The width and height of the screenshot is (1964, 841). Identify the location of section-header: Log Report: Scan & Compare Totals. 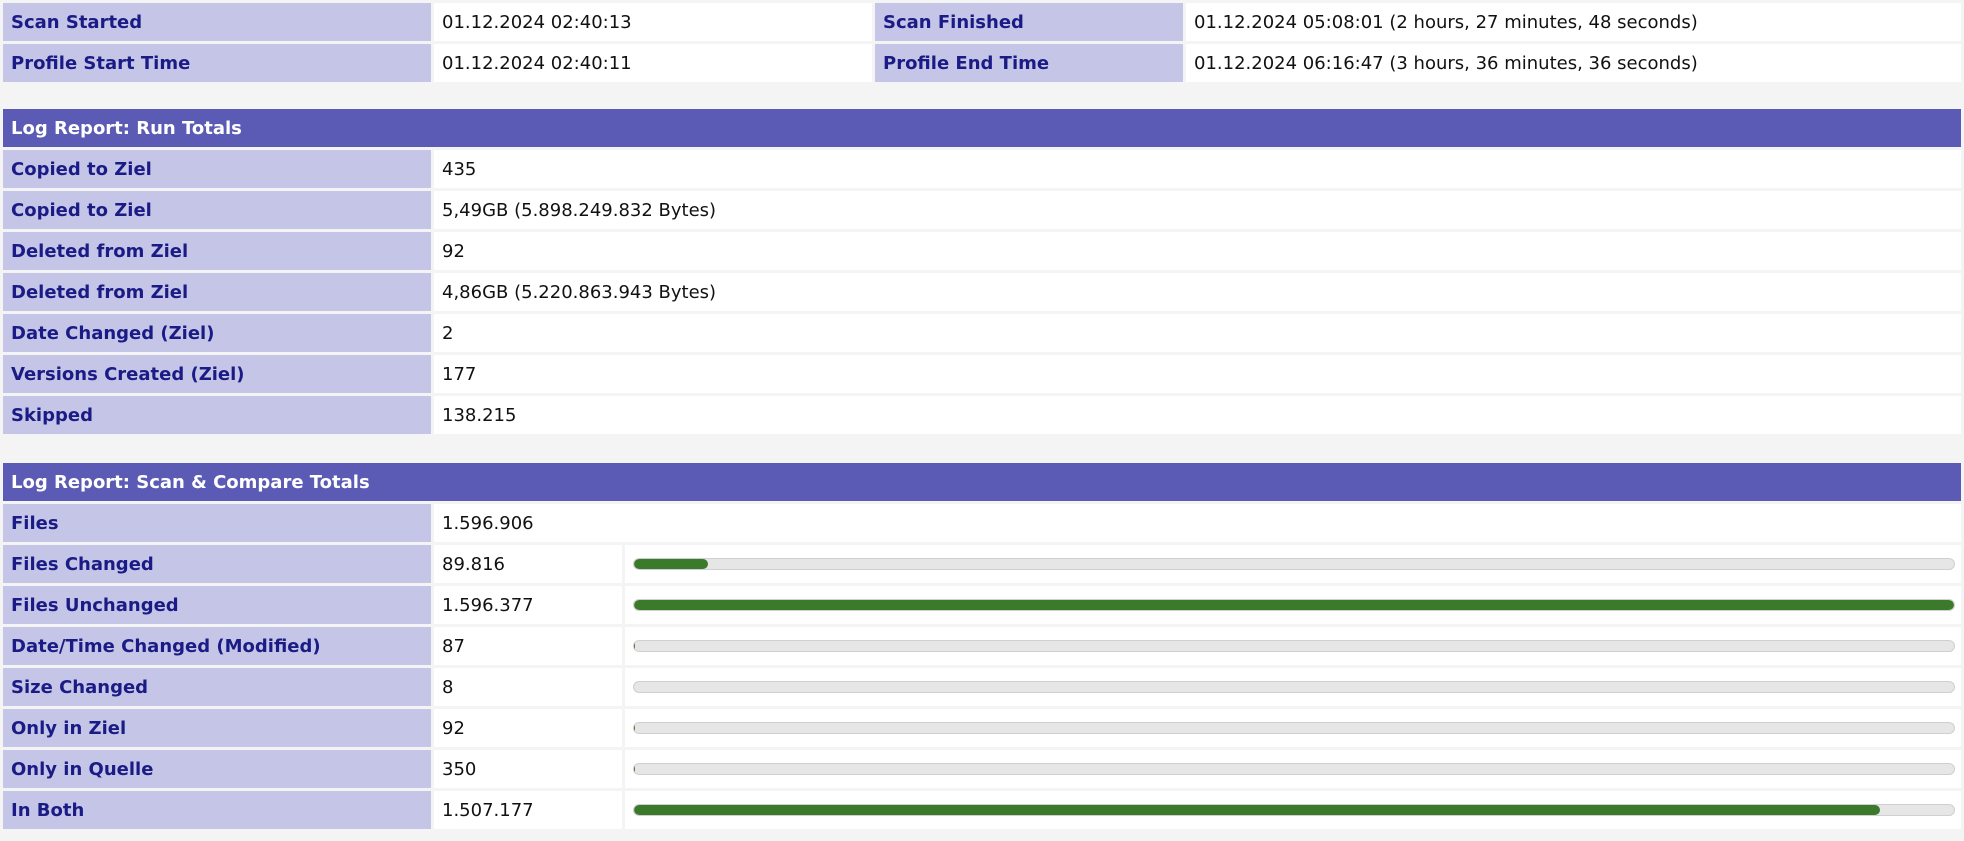
(982, 482).